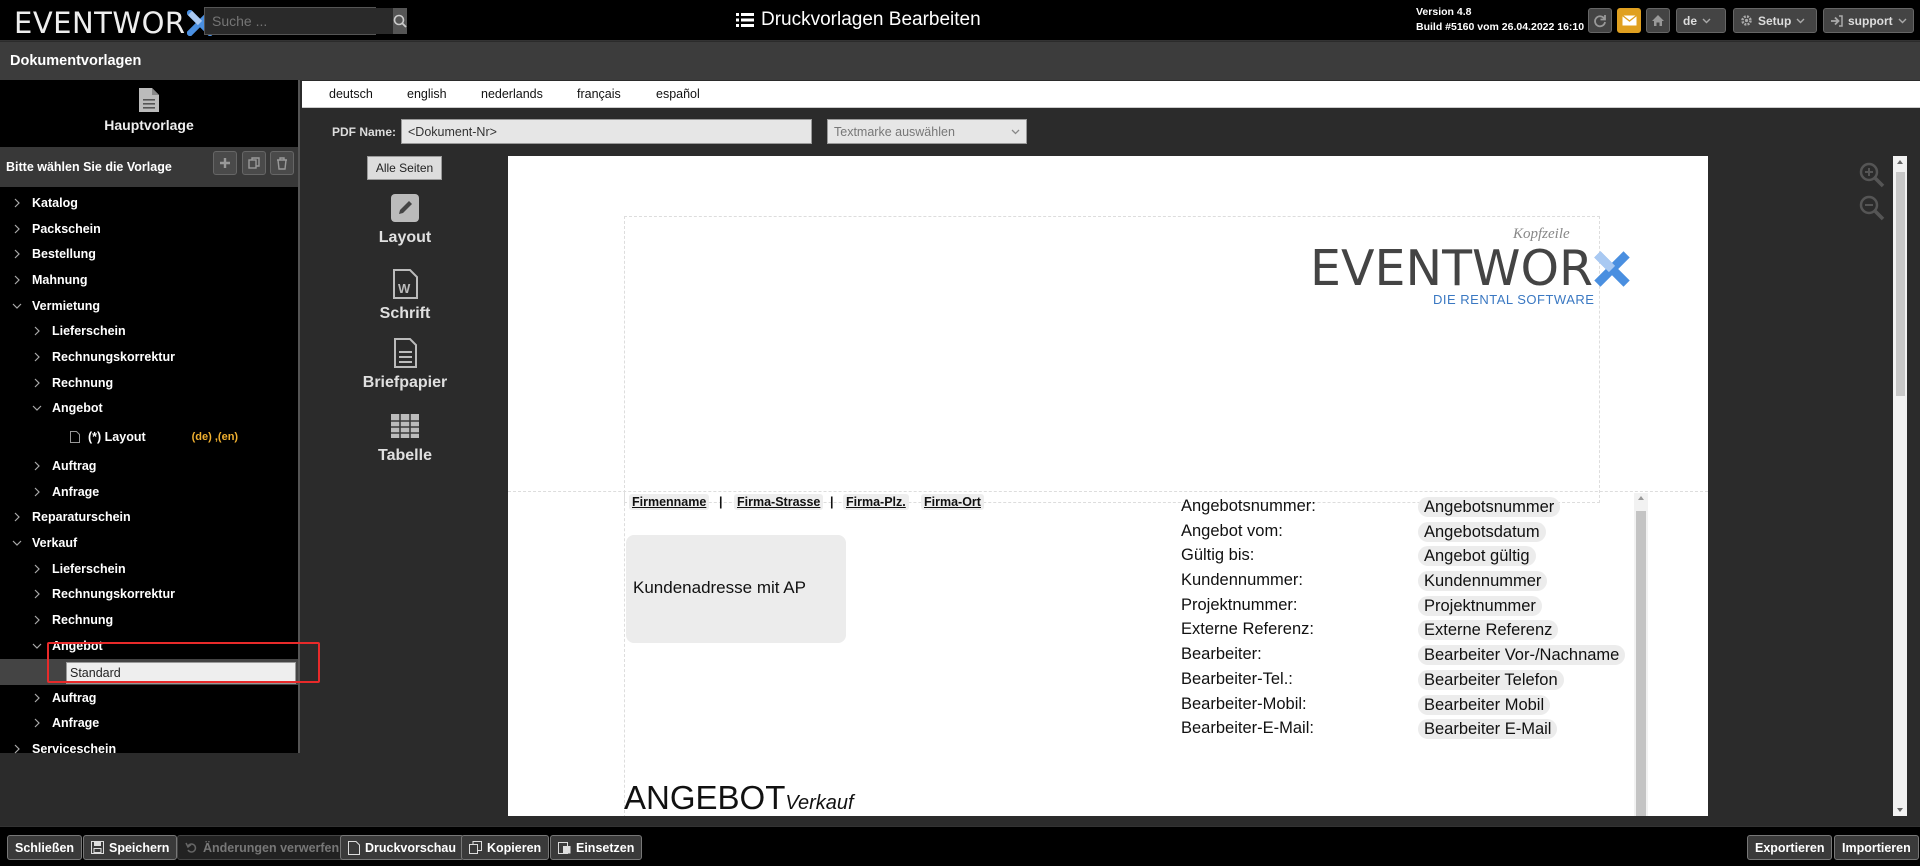  I want to click on field-value: Kundennummer, so click(1483, 581).